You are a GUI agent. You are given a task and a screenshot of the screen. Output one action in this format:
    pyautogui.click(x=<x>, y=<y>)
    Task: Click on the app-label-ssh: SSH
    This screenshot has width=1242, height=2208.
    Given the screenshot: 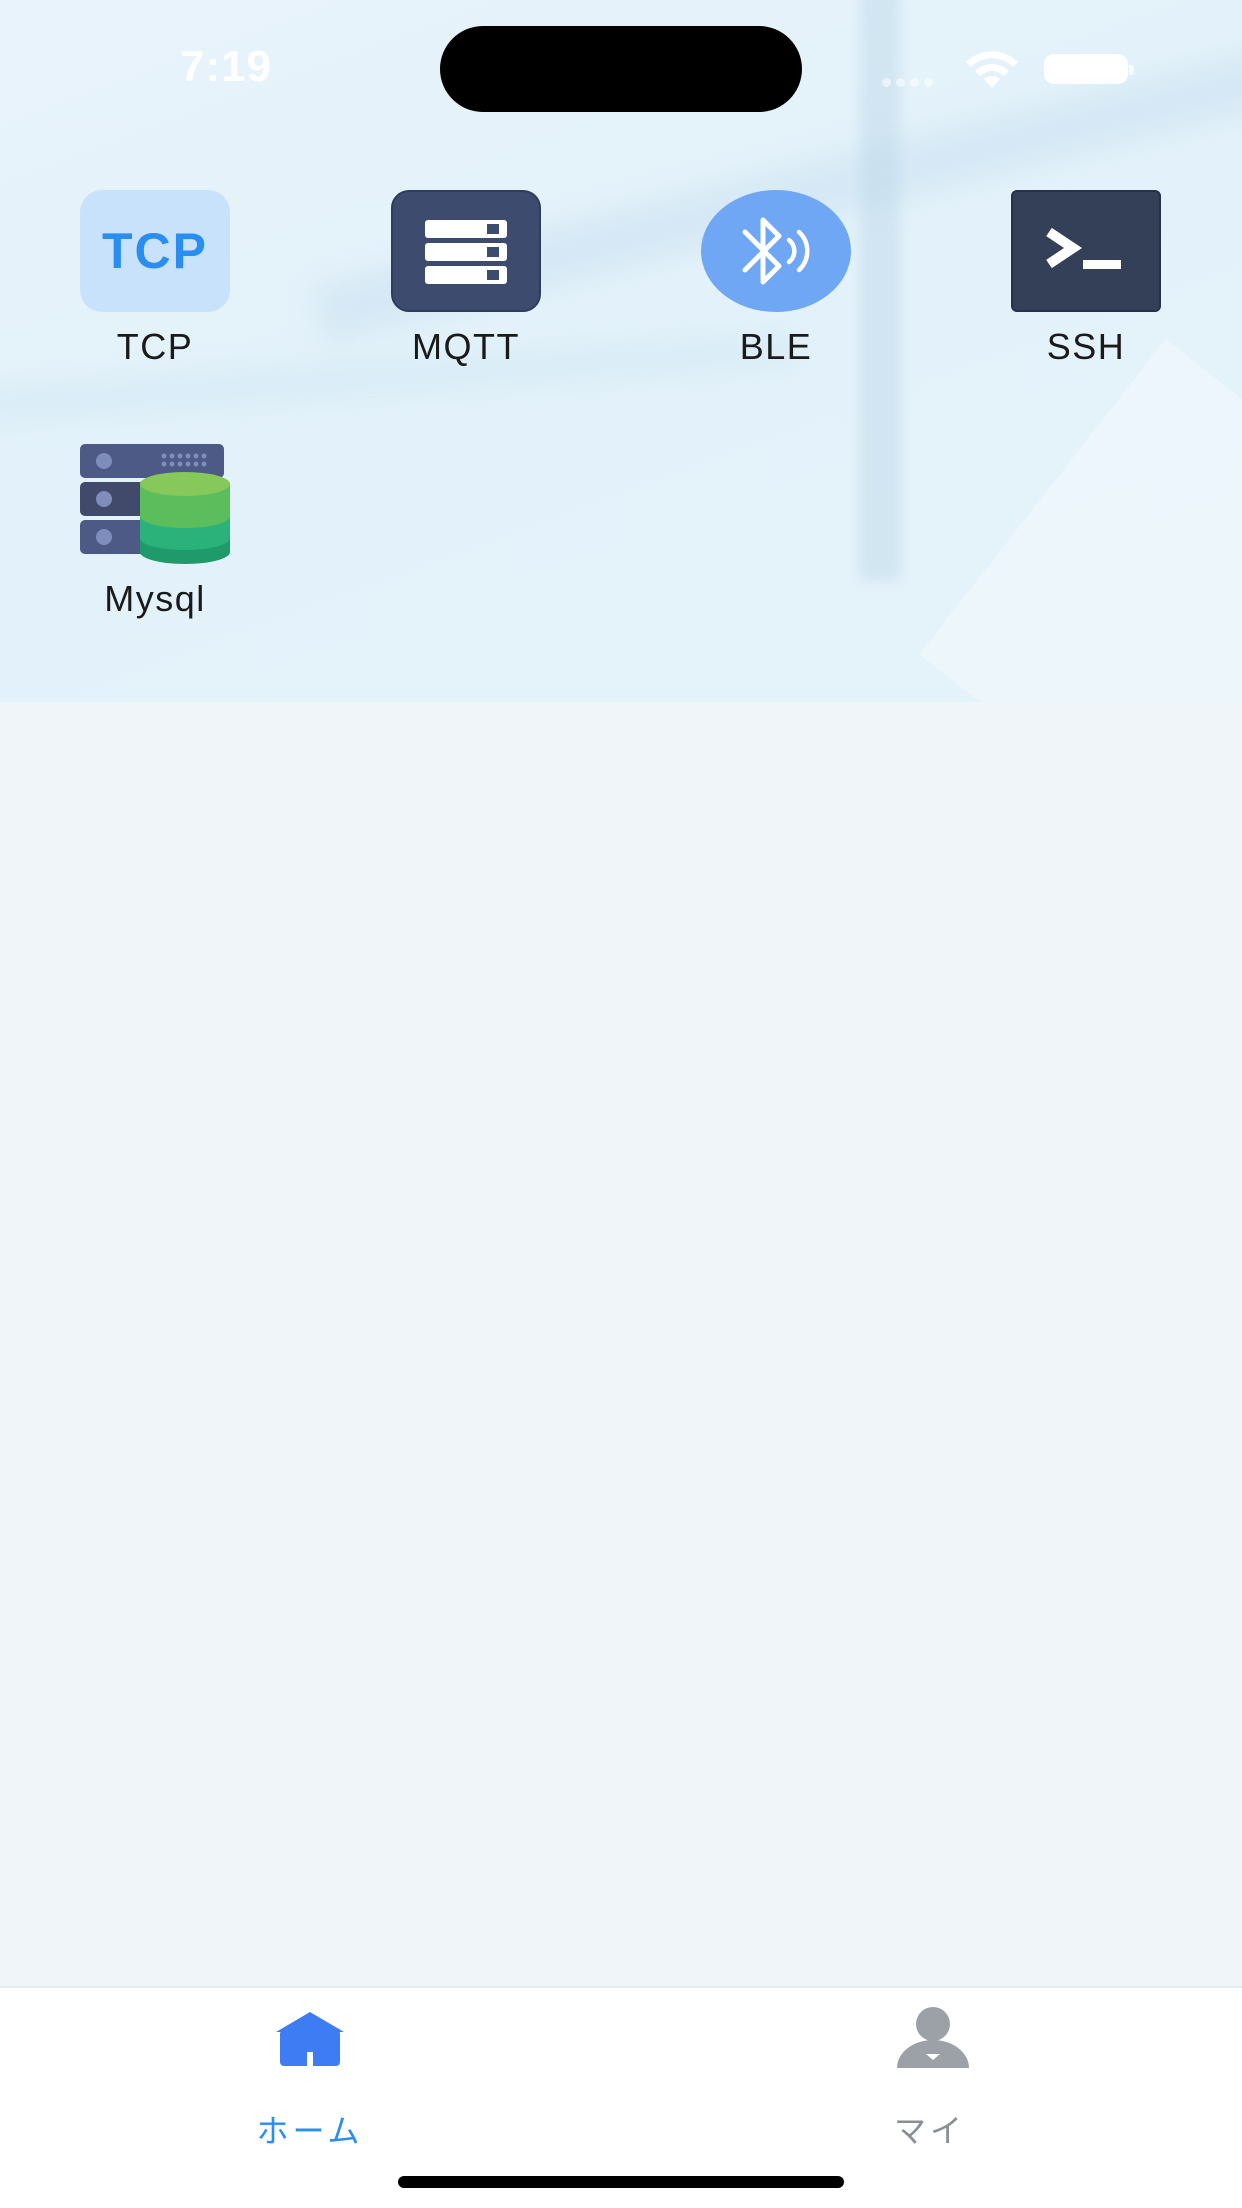 What is the action you would take?
    pyautogui.click(x=1086, y=346)
    